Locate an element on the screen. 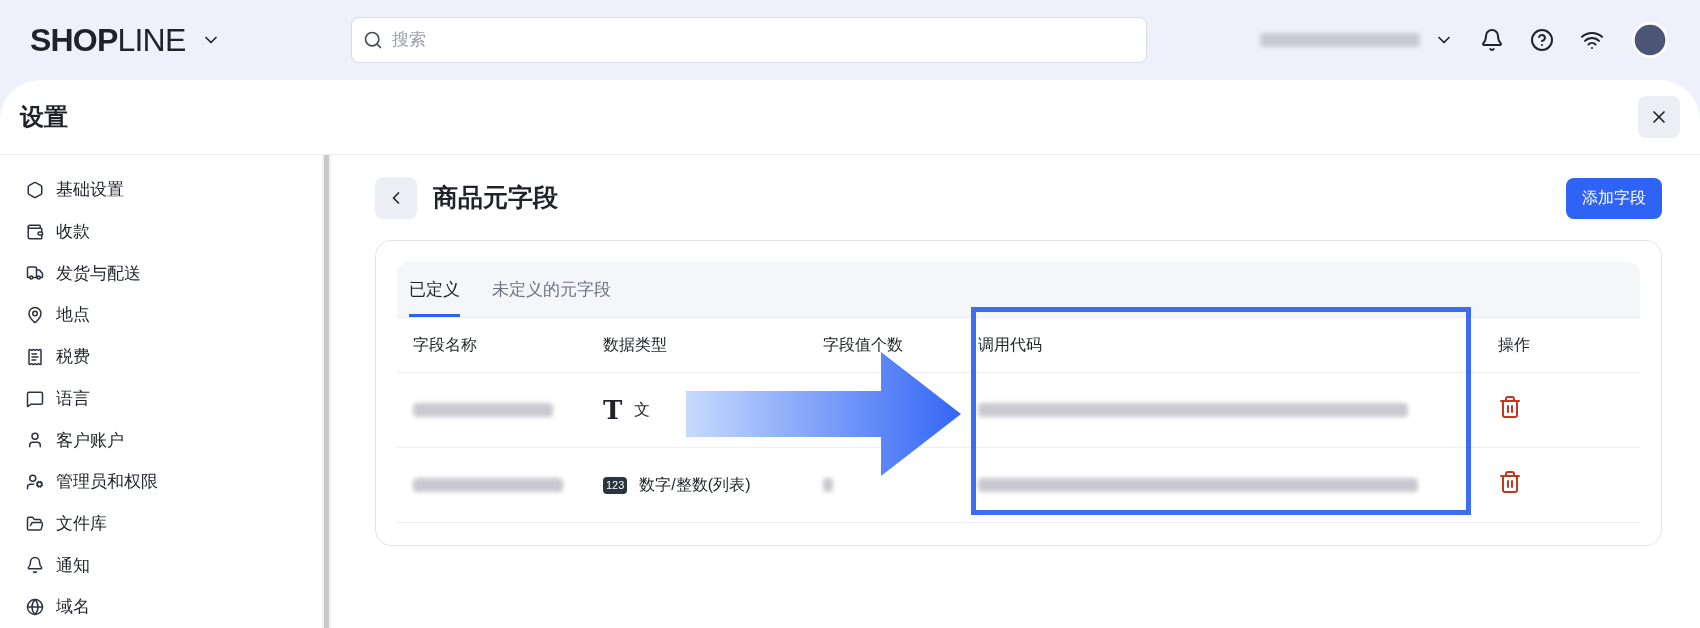 The height and width of the screenshot is (628, 1700). tab: 已定义 is located at coordinates (434, 296).